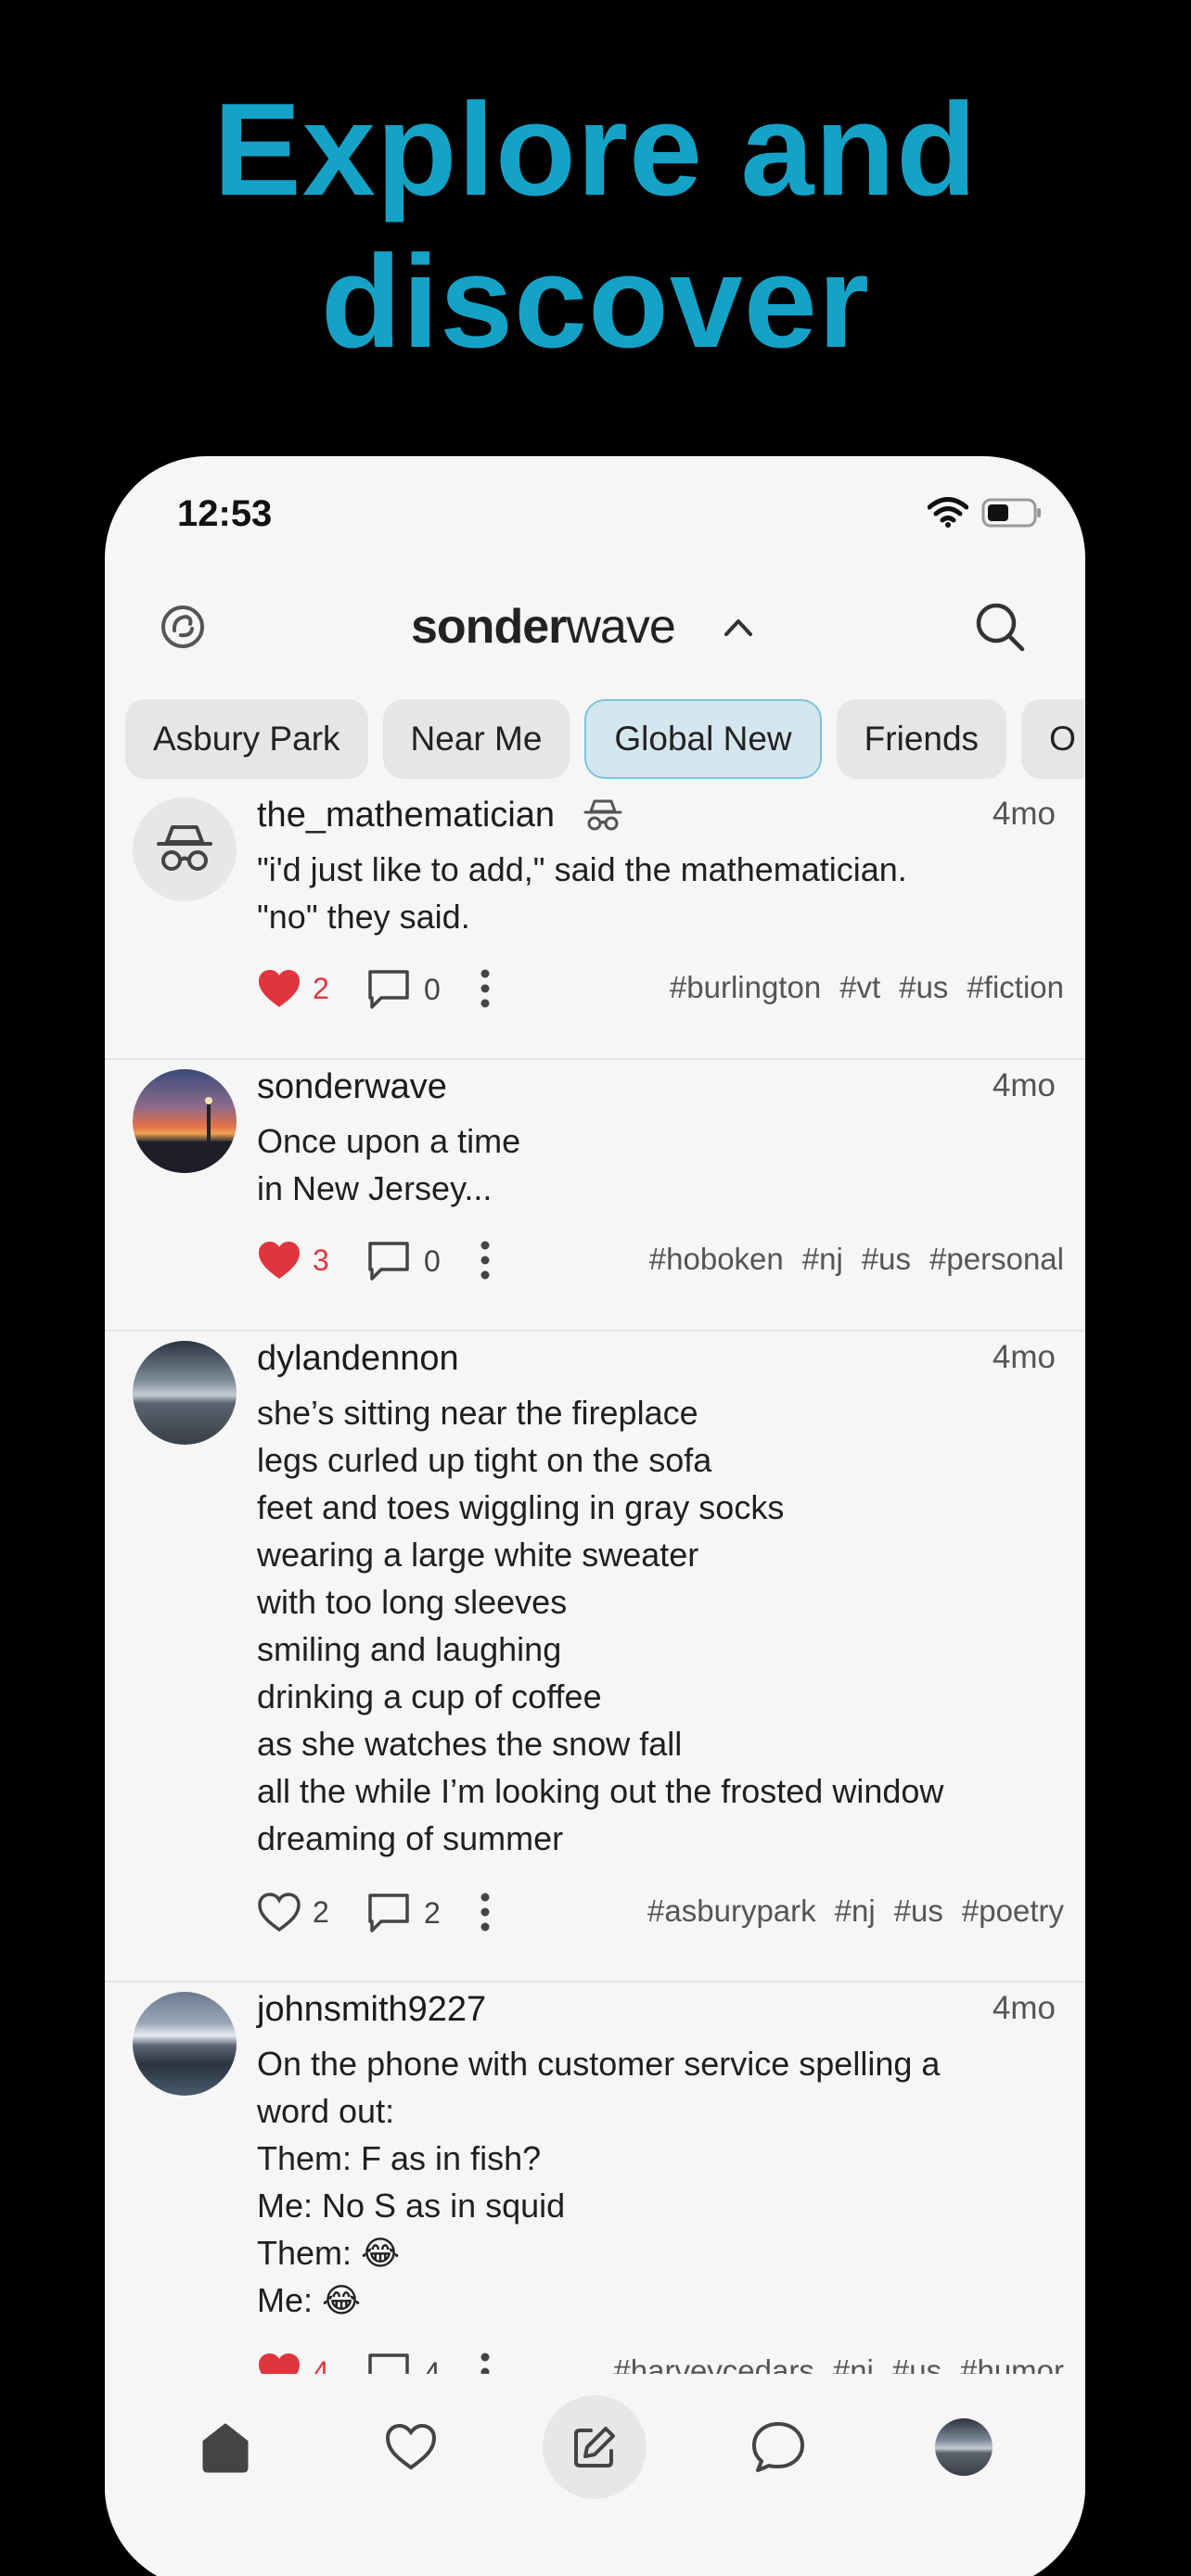 This screenshot has height=2576, width=1191. I want to click on app-title: sonderwave, so click(543, 627).